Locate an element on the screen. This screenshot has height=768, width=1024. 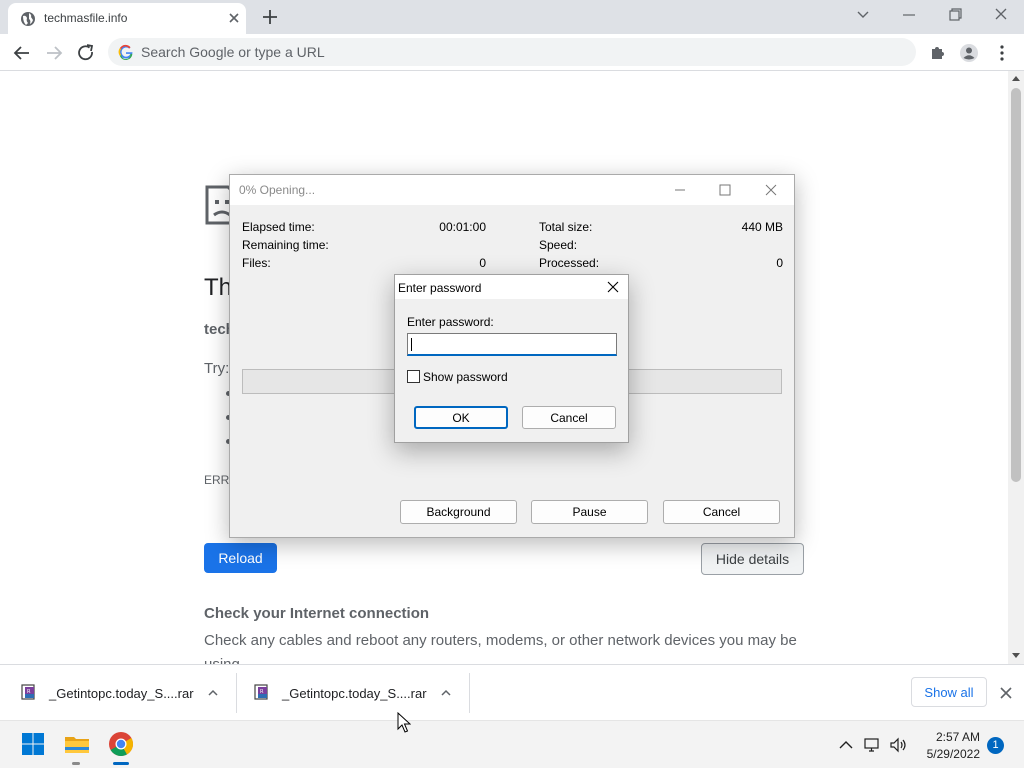
omnibox-input is located at coordinates (511, 52).